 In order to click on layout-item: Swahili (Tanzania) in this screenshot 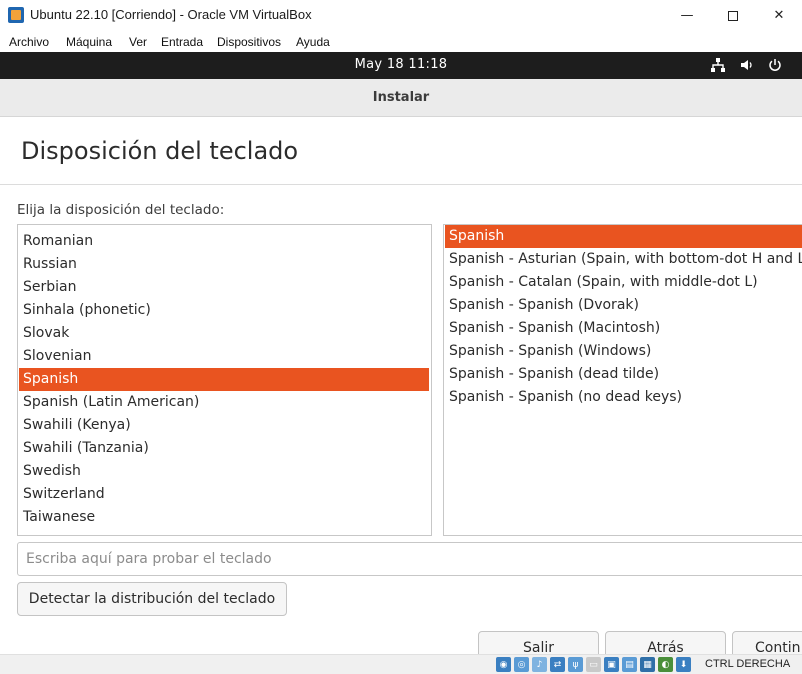, I will do `click(224, 448)`.